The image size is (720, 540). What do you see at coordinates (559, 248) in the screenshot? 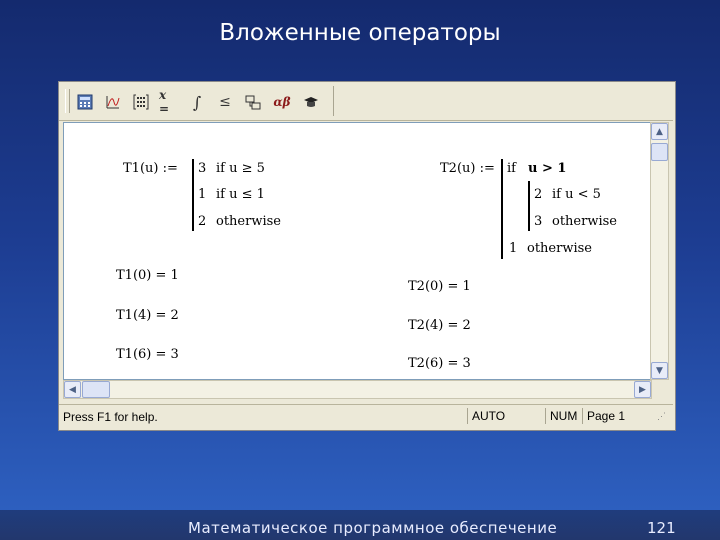
I see `t2-otherwise-label: otherwise` at bounding box center [559, 248].